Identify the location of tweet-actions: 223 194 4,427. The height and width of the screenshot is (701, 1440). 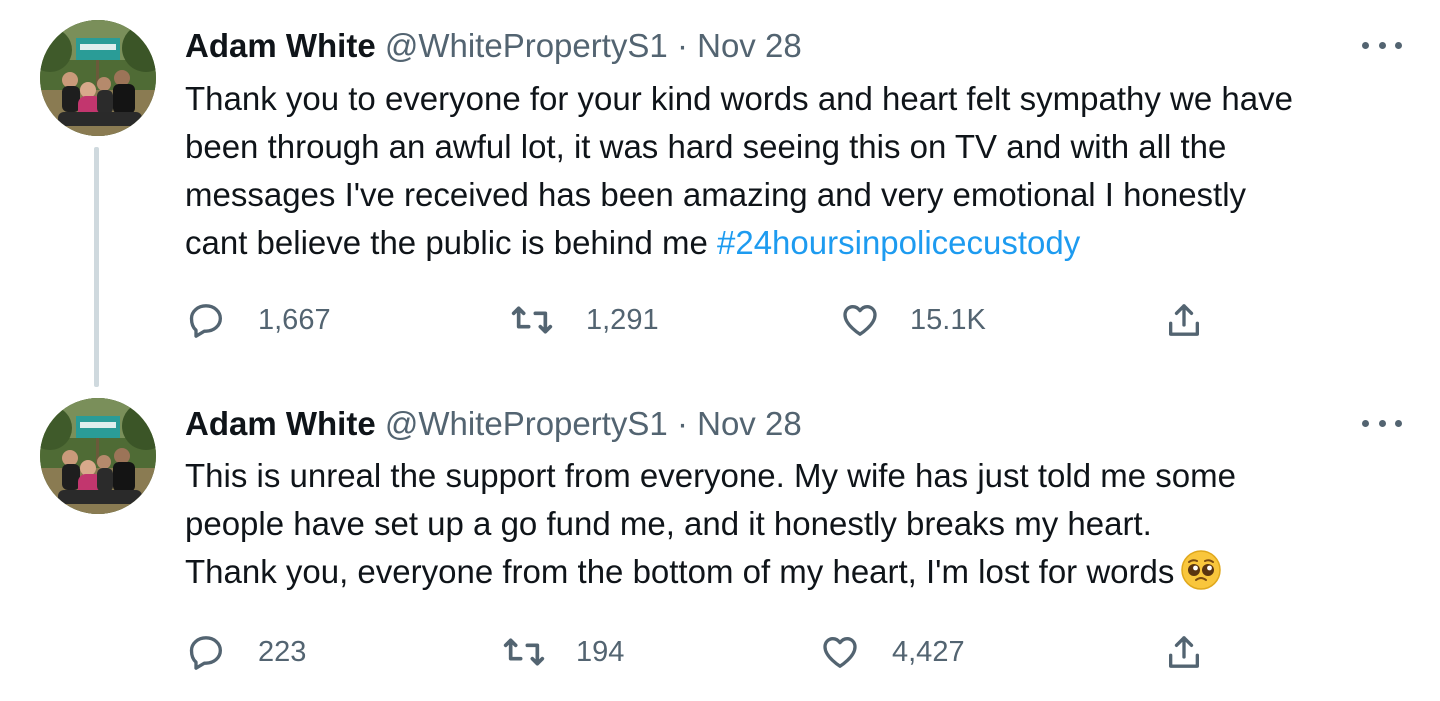
(720, 652).